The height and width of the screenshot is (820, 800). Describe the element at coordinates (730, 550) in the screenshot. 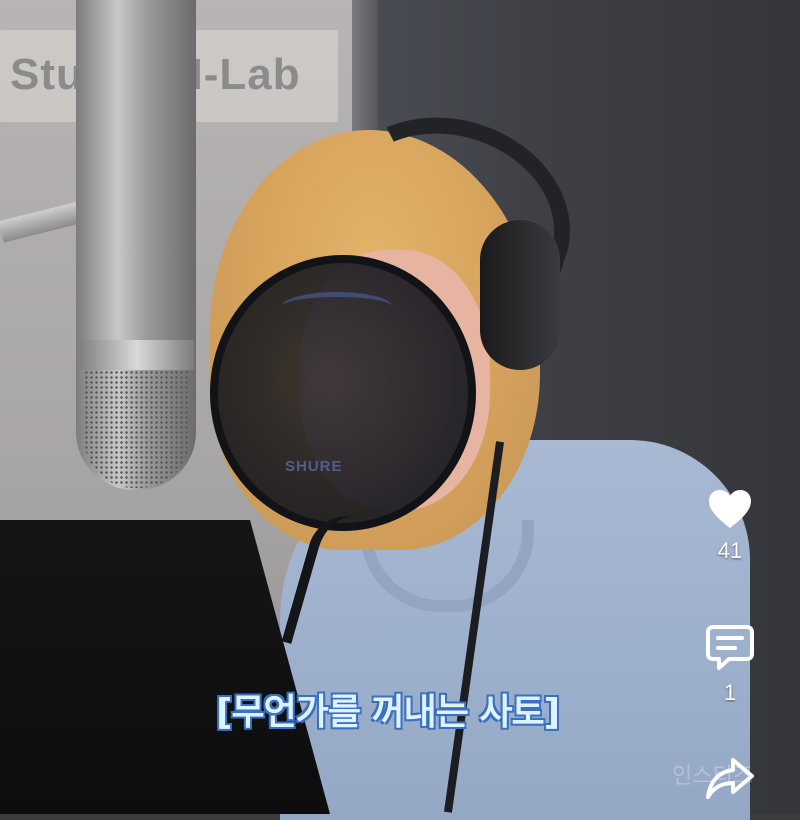

I see `like-count: 41` at that location.